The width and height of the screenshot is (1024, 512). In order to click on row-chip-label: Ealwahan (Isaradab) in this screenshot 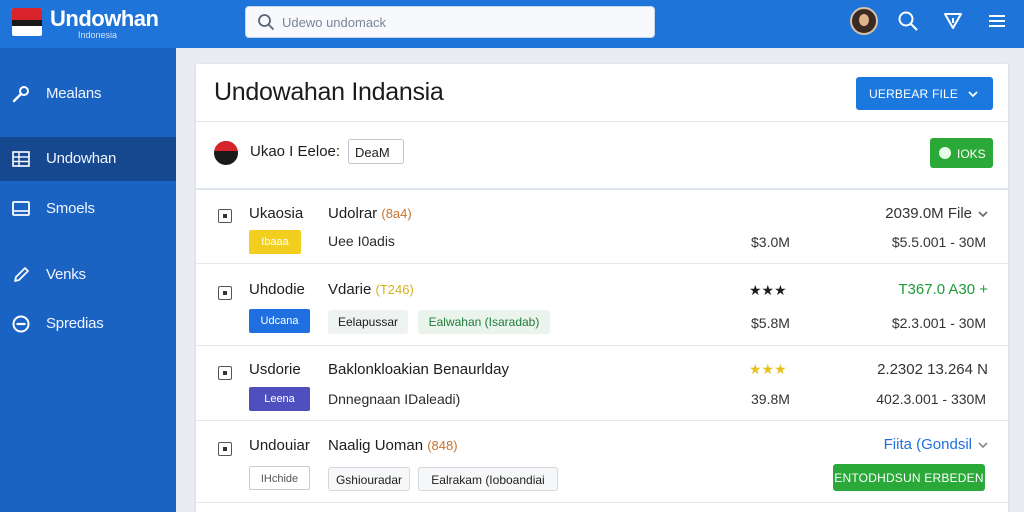, I will do `click(484, 322)`.